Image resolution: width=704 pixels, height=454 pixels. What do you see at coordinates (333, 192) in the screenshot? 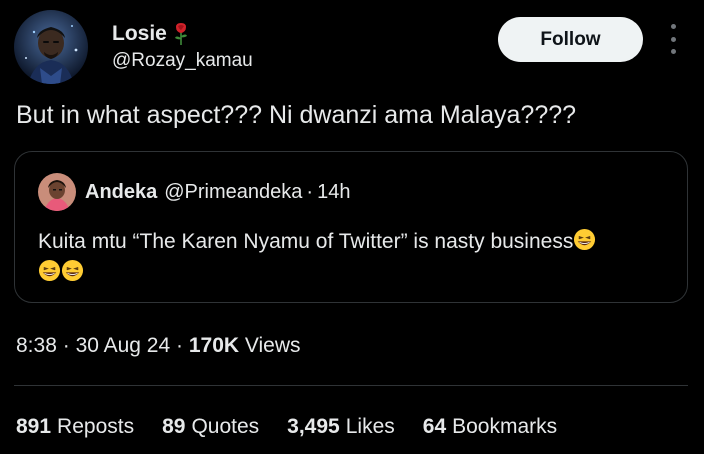
I see `quote-time: 14h` at bounding box center [333, 192].